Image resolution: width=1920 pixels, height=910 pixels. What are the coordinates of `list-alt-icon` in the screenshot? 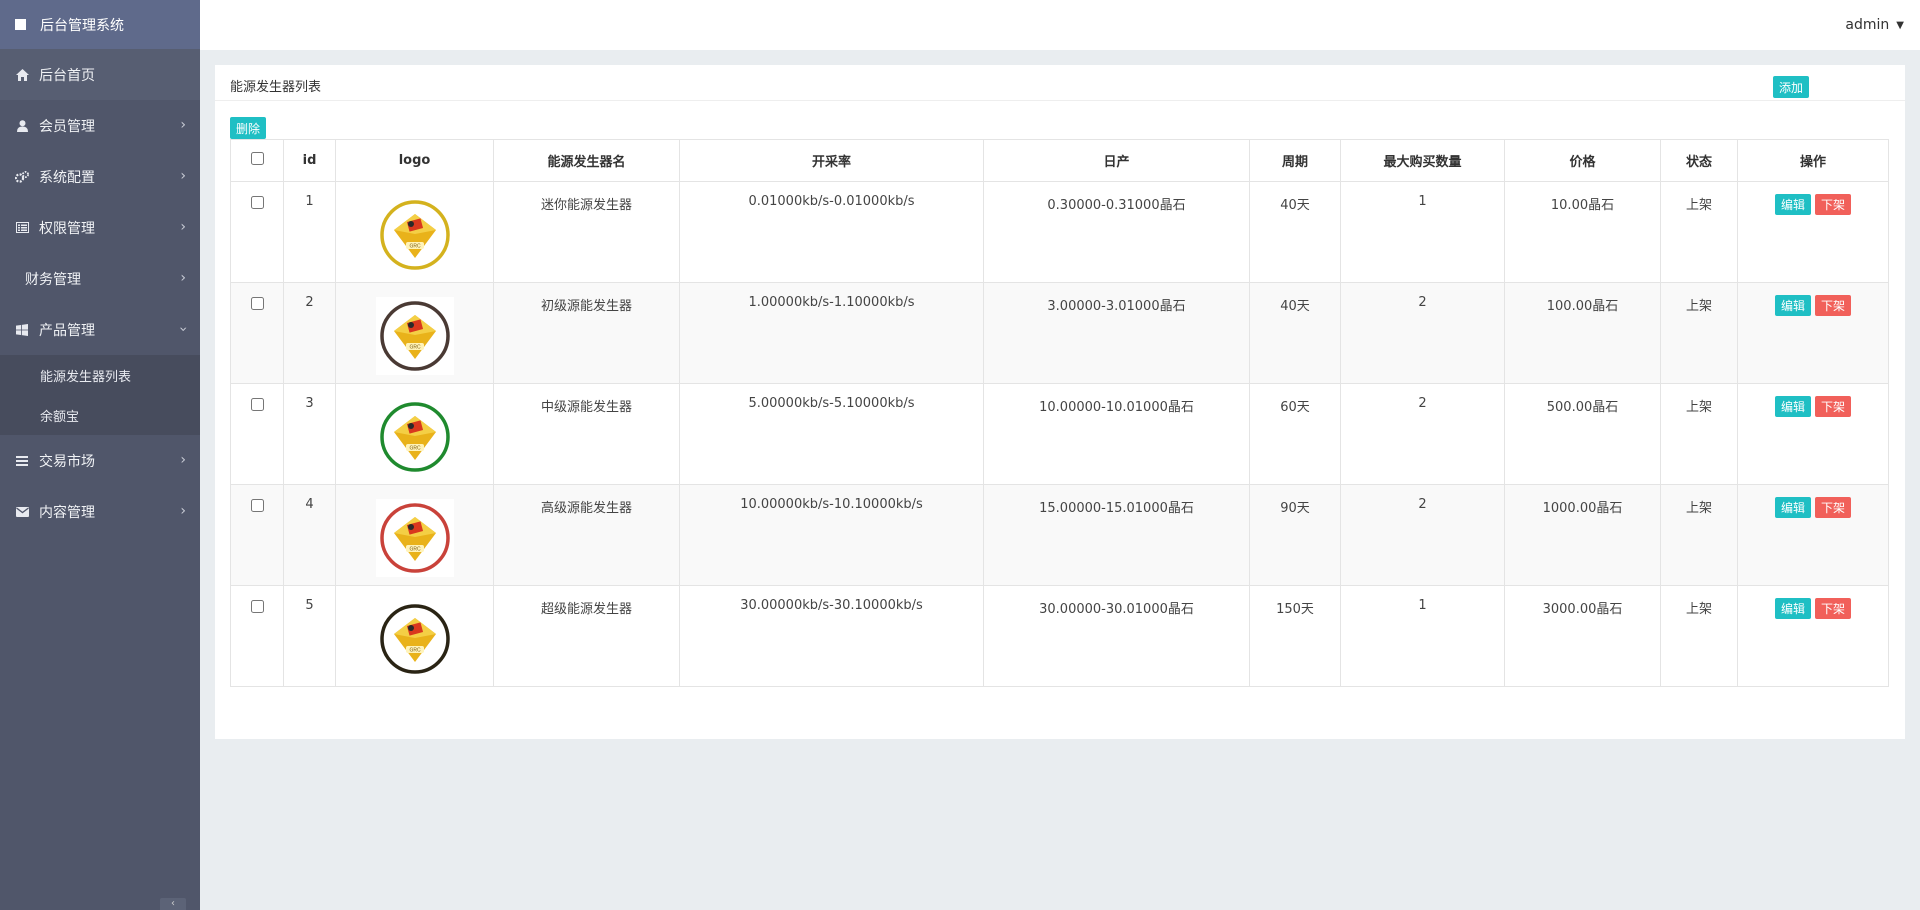 It's located at (22, 227).